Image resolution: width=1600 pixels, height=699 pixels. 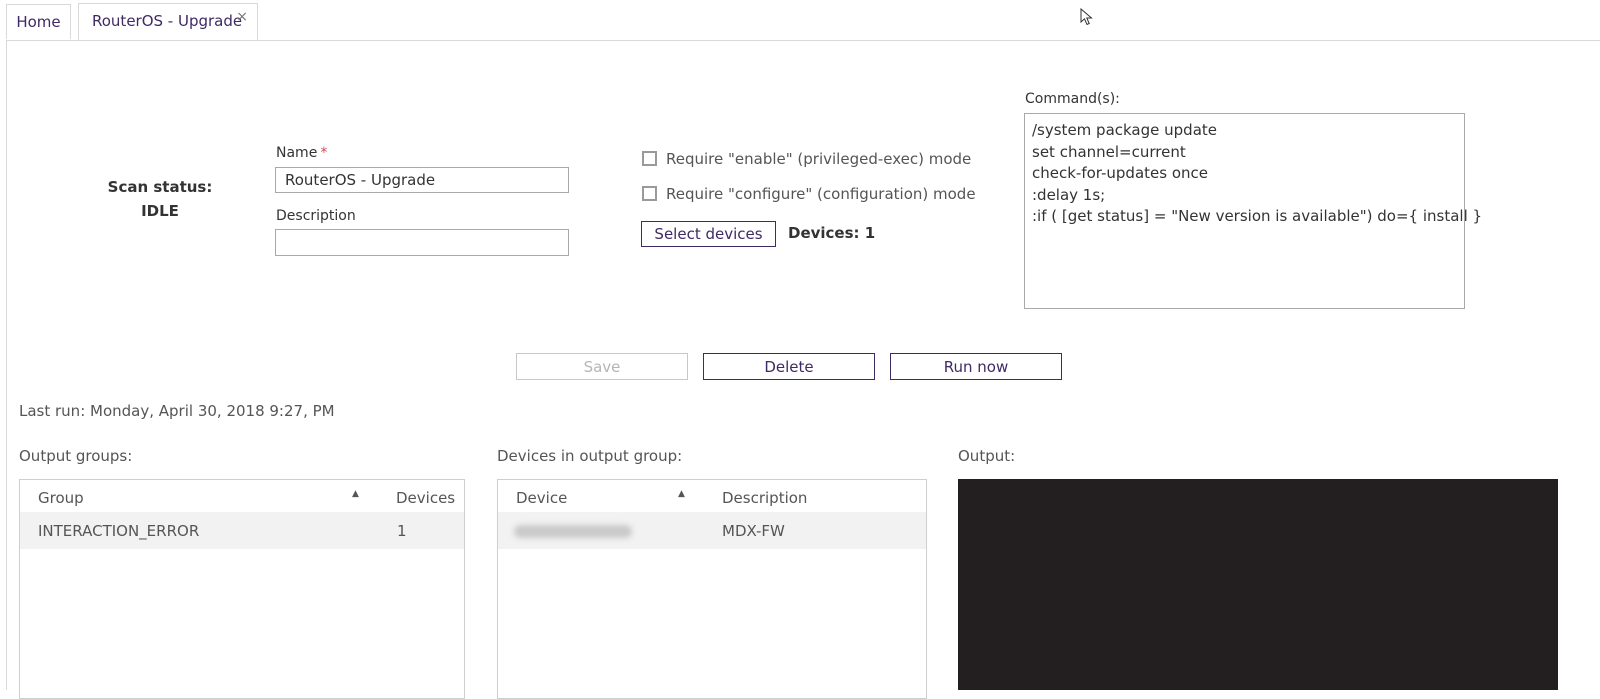 I want to click on output-console, so click(x=1258, y=584).